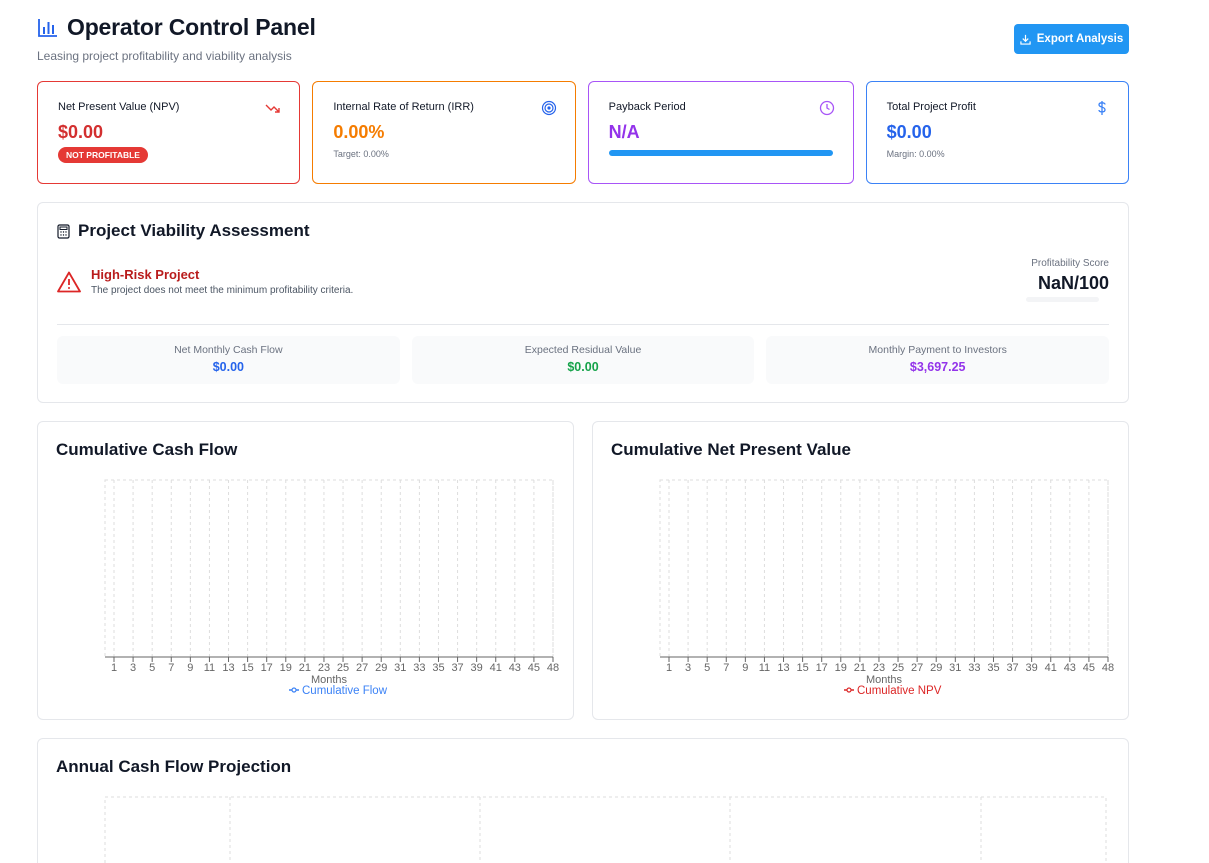 The width and height of the screenshot is (1209, 863). Describe the element at coordinates (103, 155) in the screenshot. I see `status-badge: NOT PROFITABLE` at that location.